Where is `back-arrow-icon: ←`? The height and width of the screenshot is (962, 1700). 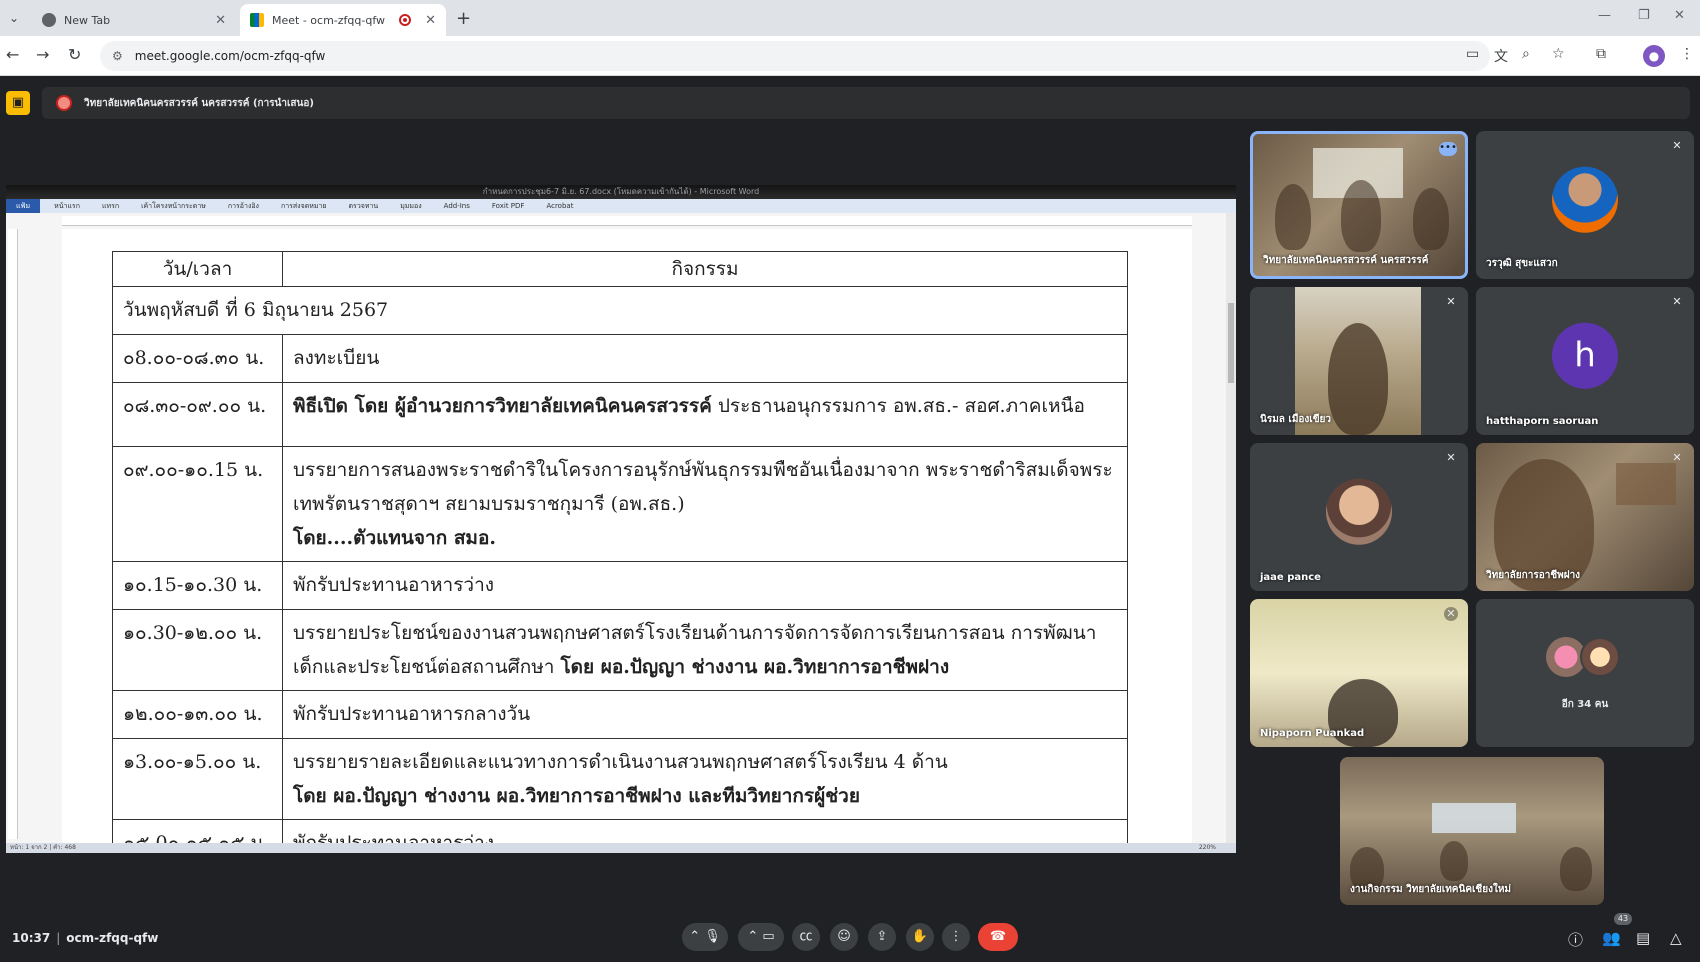 back-arrow-icon: ← is located at coordinates (12, 54).